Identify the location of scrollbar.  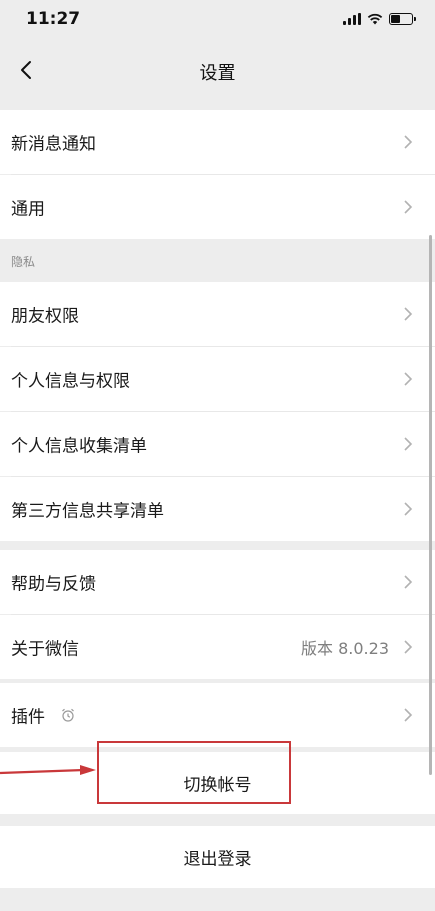
(430, 505).